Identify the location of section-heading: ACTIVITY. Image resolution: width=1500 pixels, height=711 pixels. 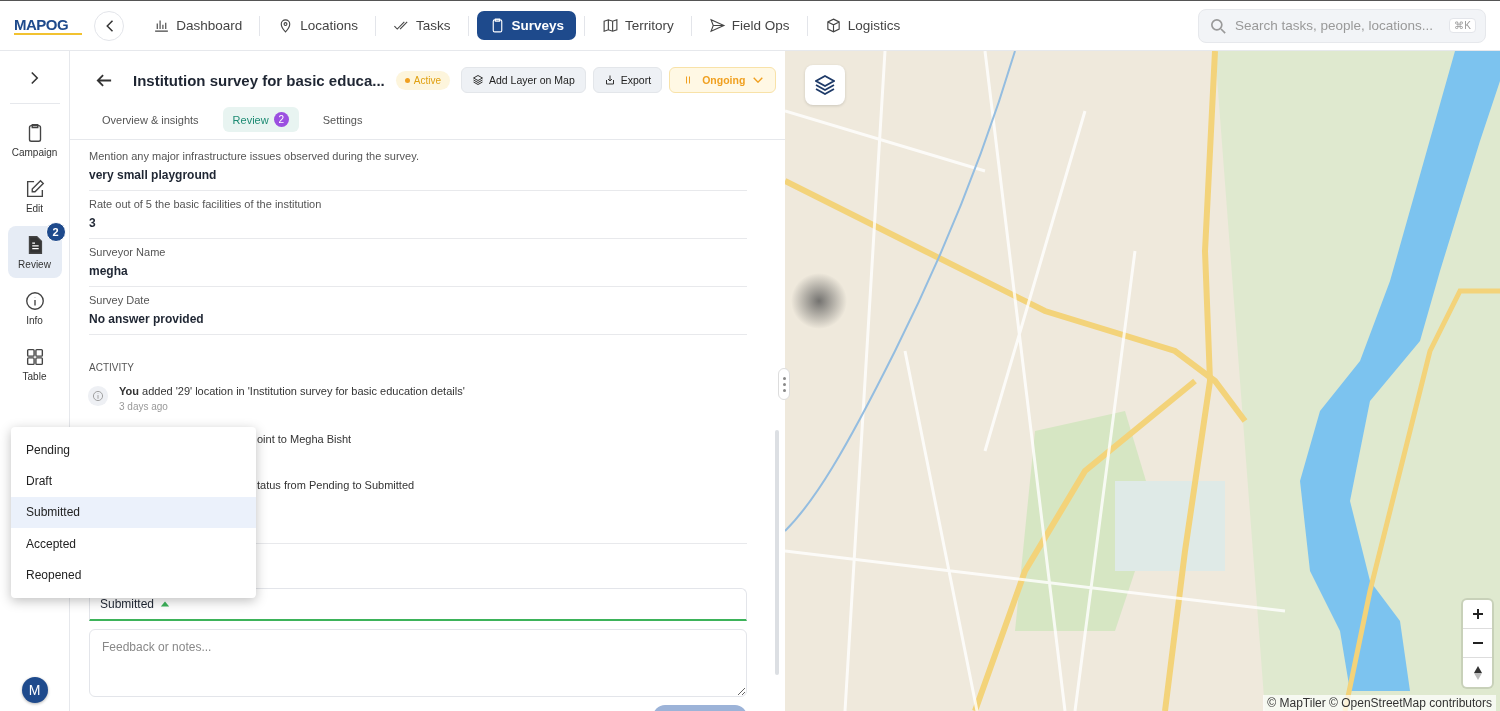
(112, 367).